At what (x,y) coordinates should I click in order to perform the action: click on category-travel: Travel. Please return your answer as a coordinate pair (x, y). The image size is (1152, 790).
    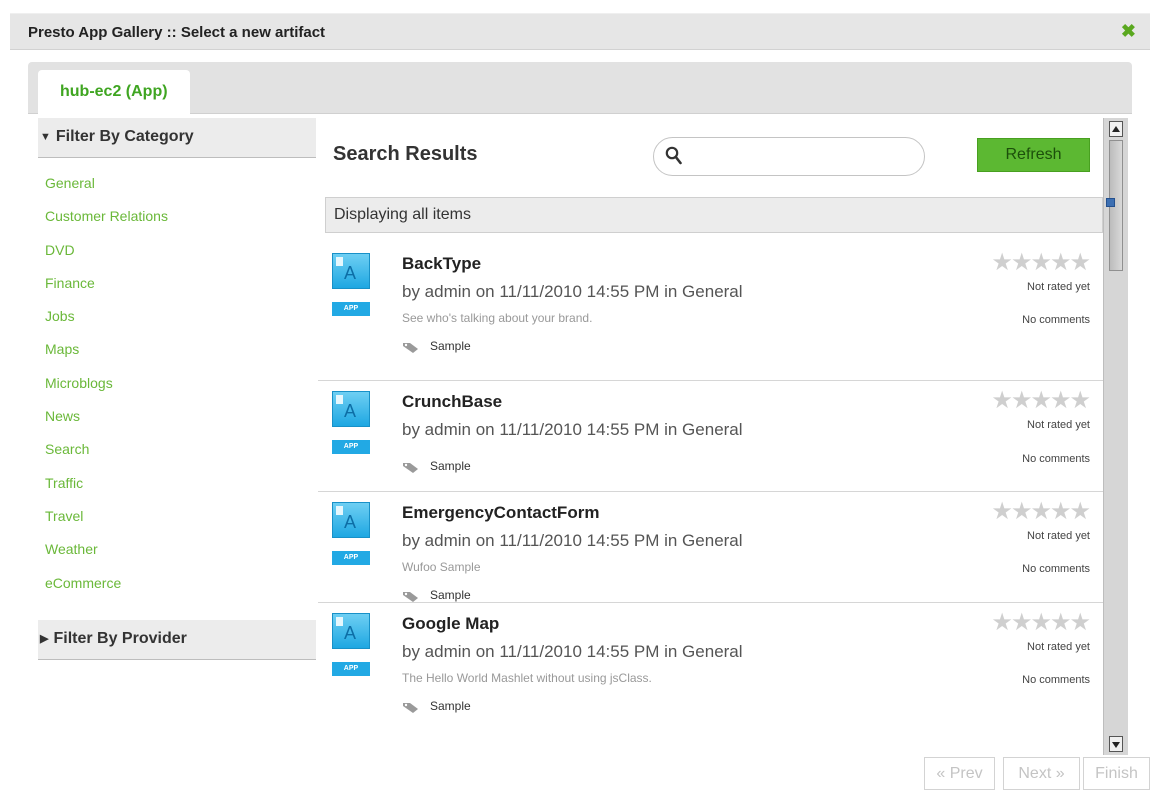
    Looking at the image, I should click on (177, 524).